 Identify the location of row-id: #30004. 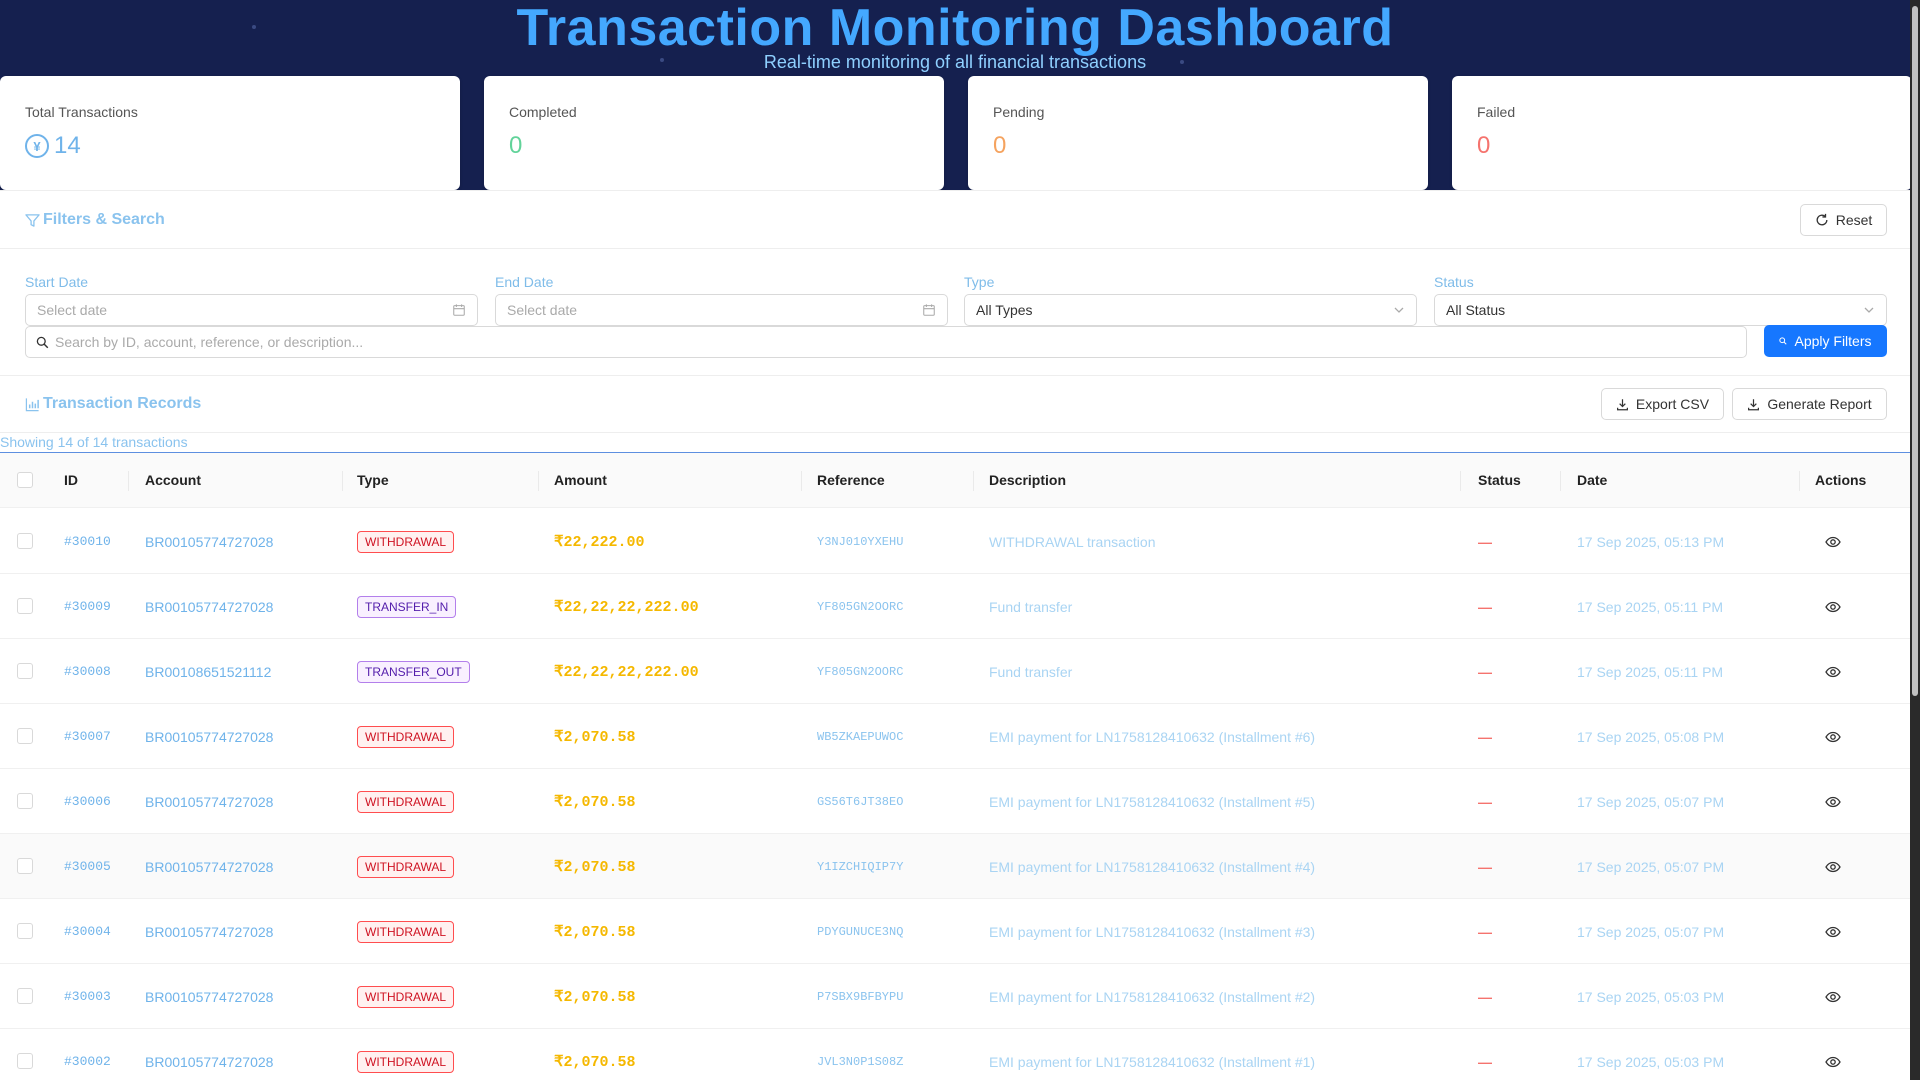
(87, 931).